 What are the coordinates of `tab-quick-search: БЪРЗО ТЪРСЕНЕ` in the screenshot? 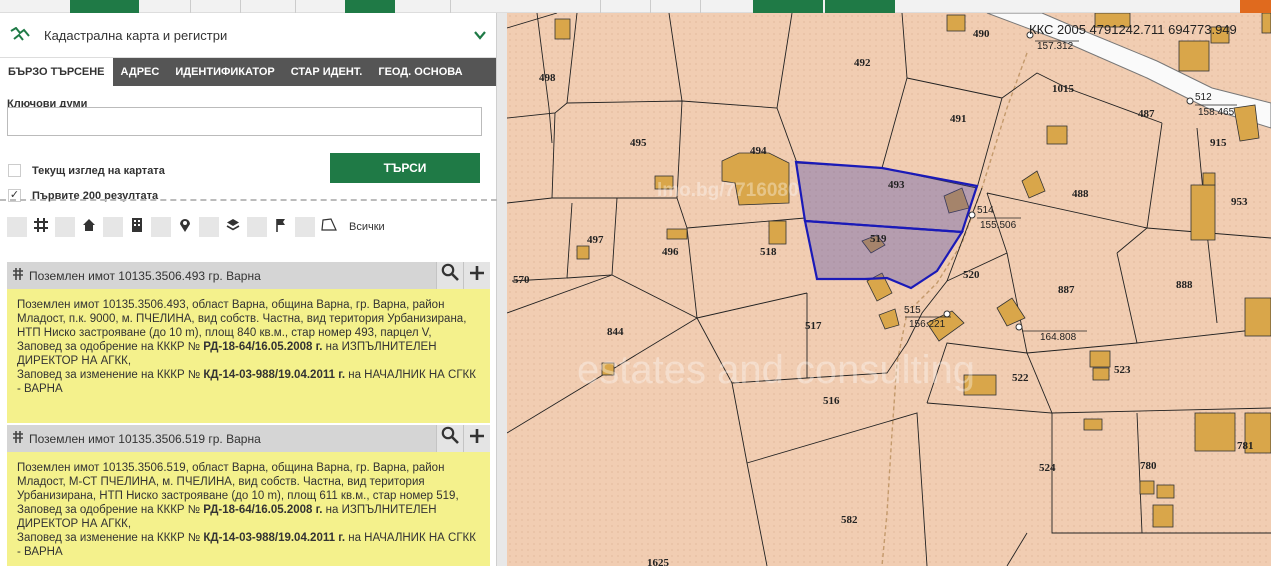 It's located at (56, 72).